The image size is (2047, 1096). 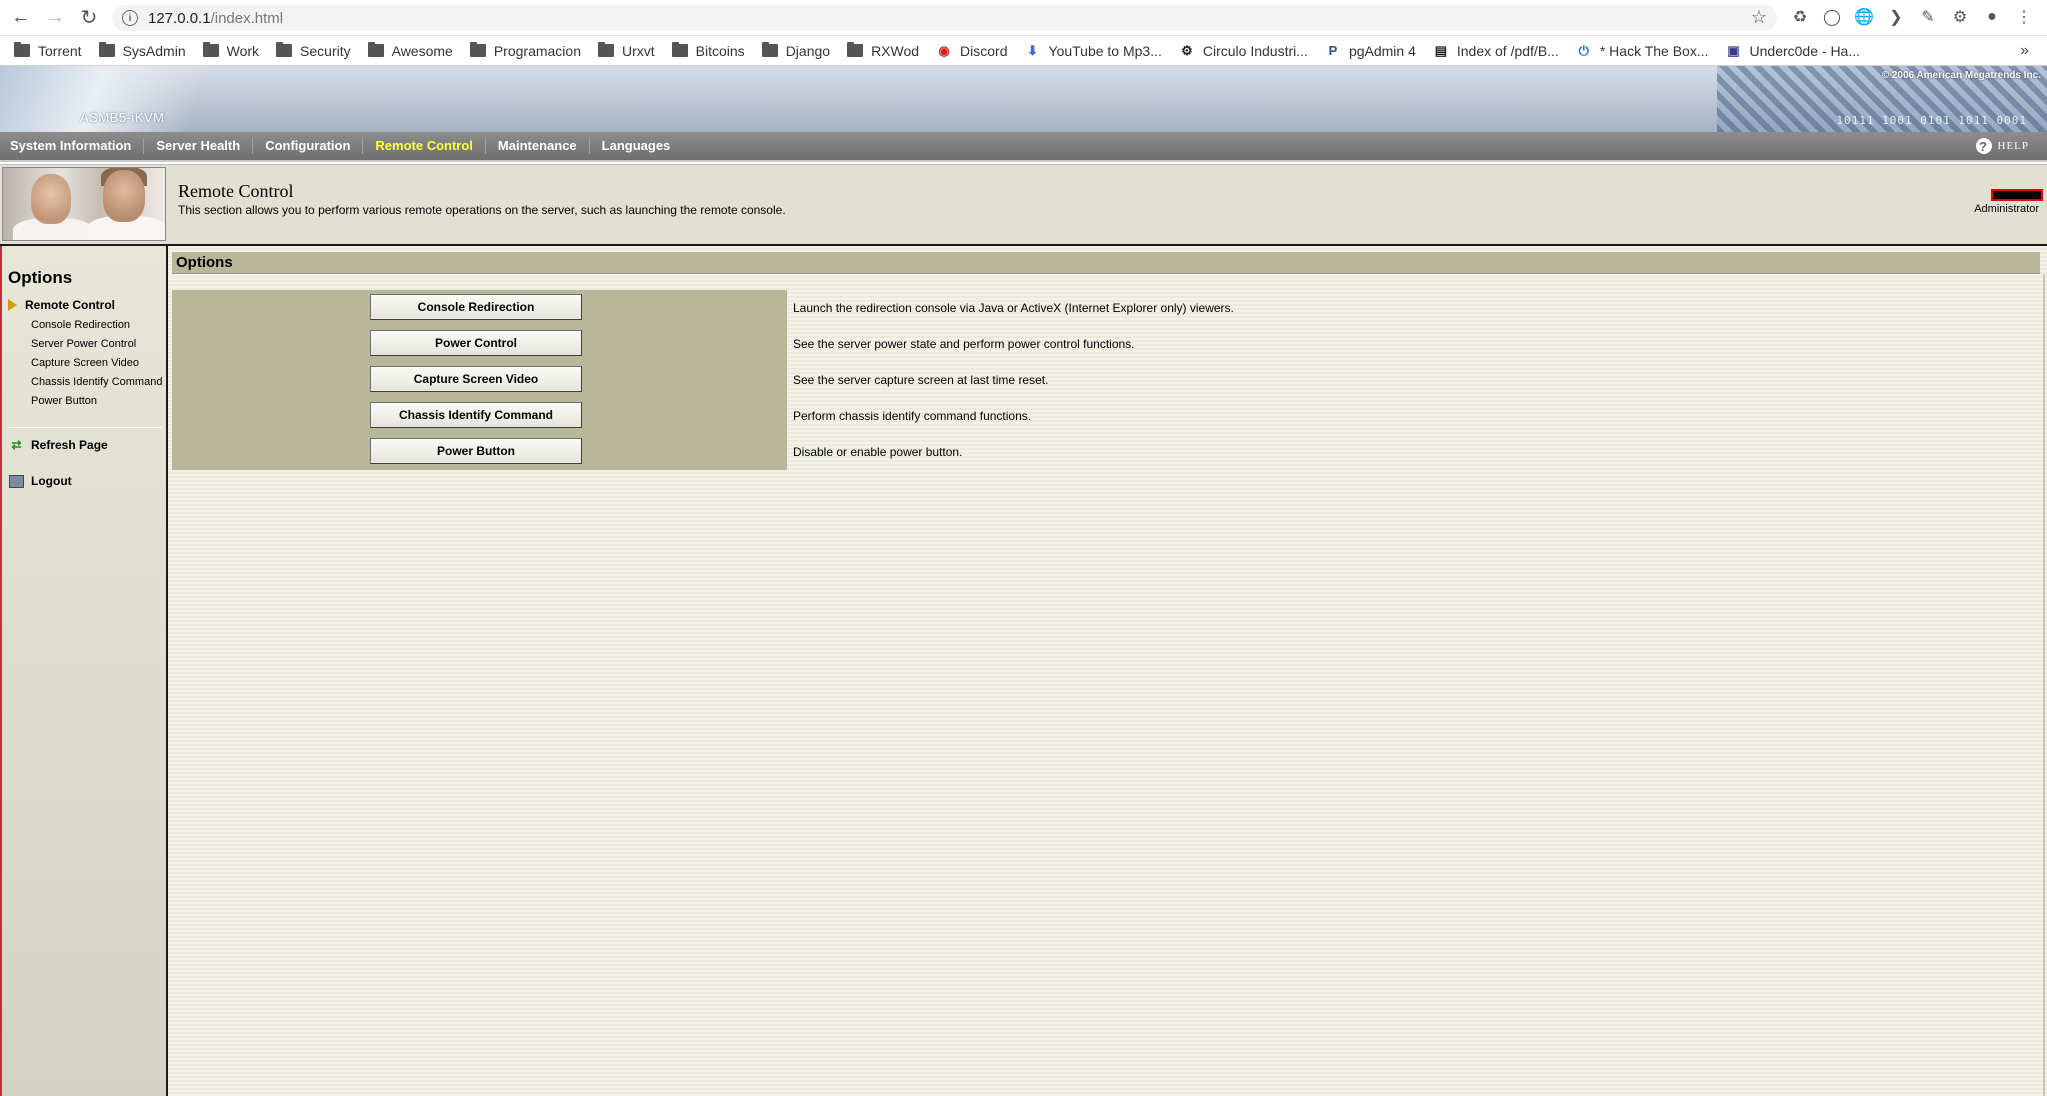 I want to click on power-control-button: Power Control, so click(x=476, y=343).